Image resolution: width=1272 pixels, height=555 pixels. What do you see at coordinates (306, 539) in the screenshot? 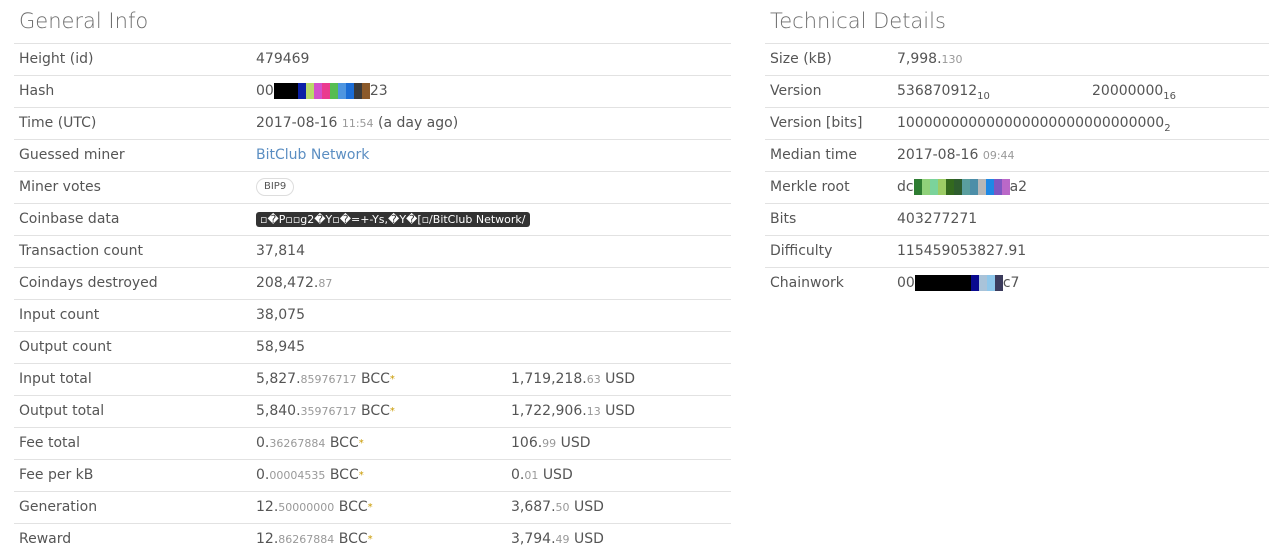
I see `reward-dec: 86267884` at bounding box center [306, 539].